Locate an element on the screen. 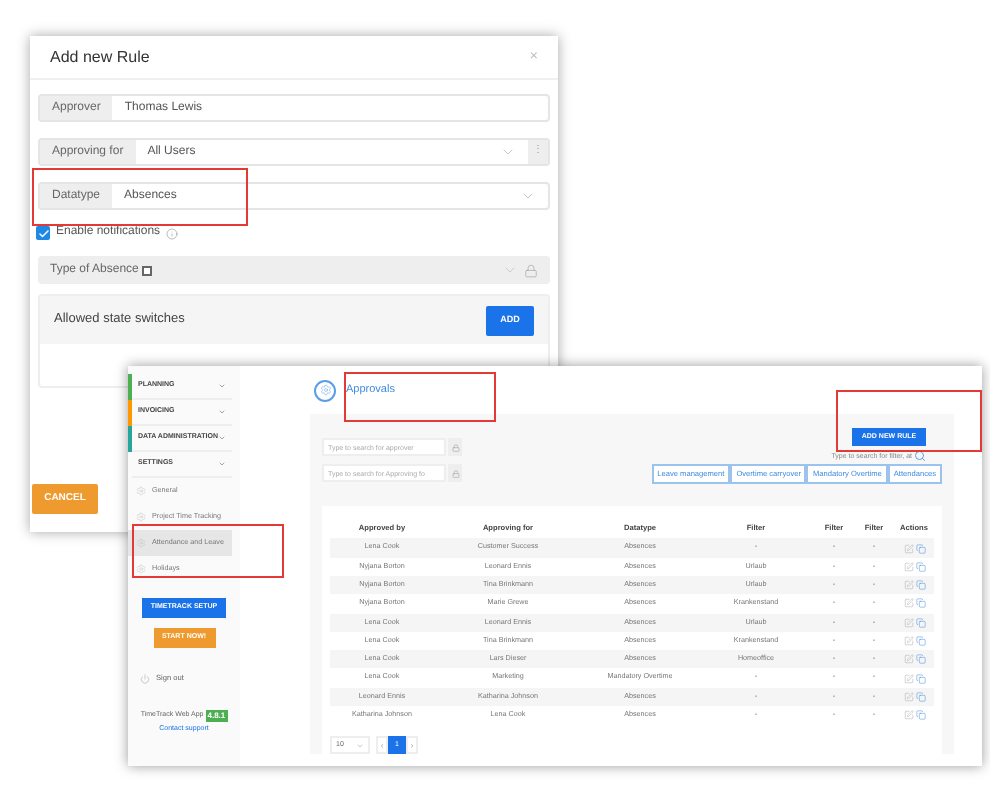  info-icon is located at coordinates (172, 233).